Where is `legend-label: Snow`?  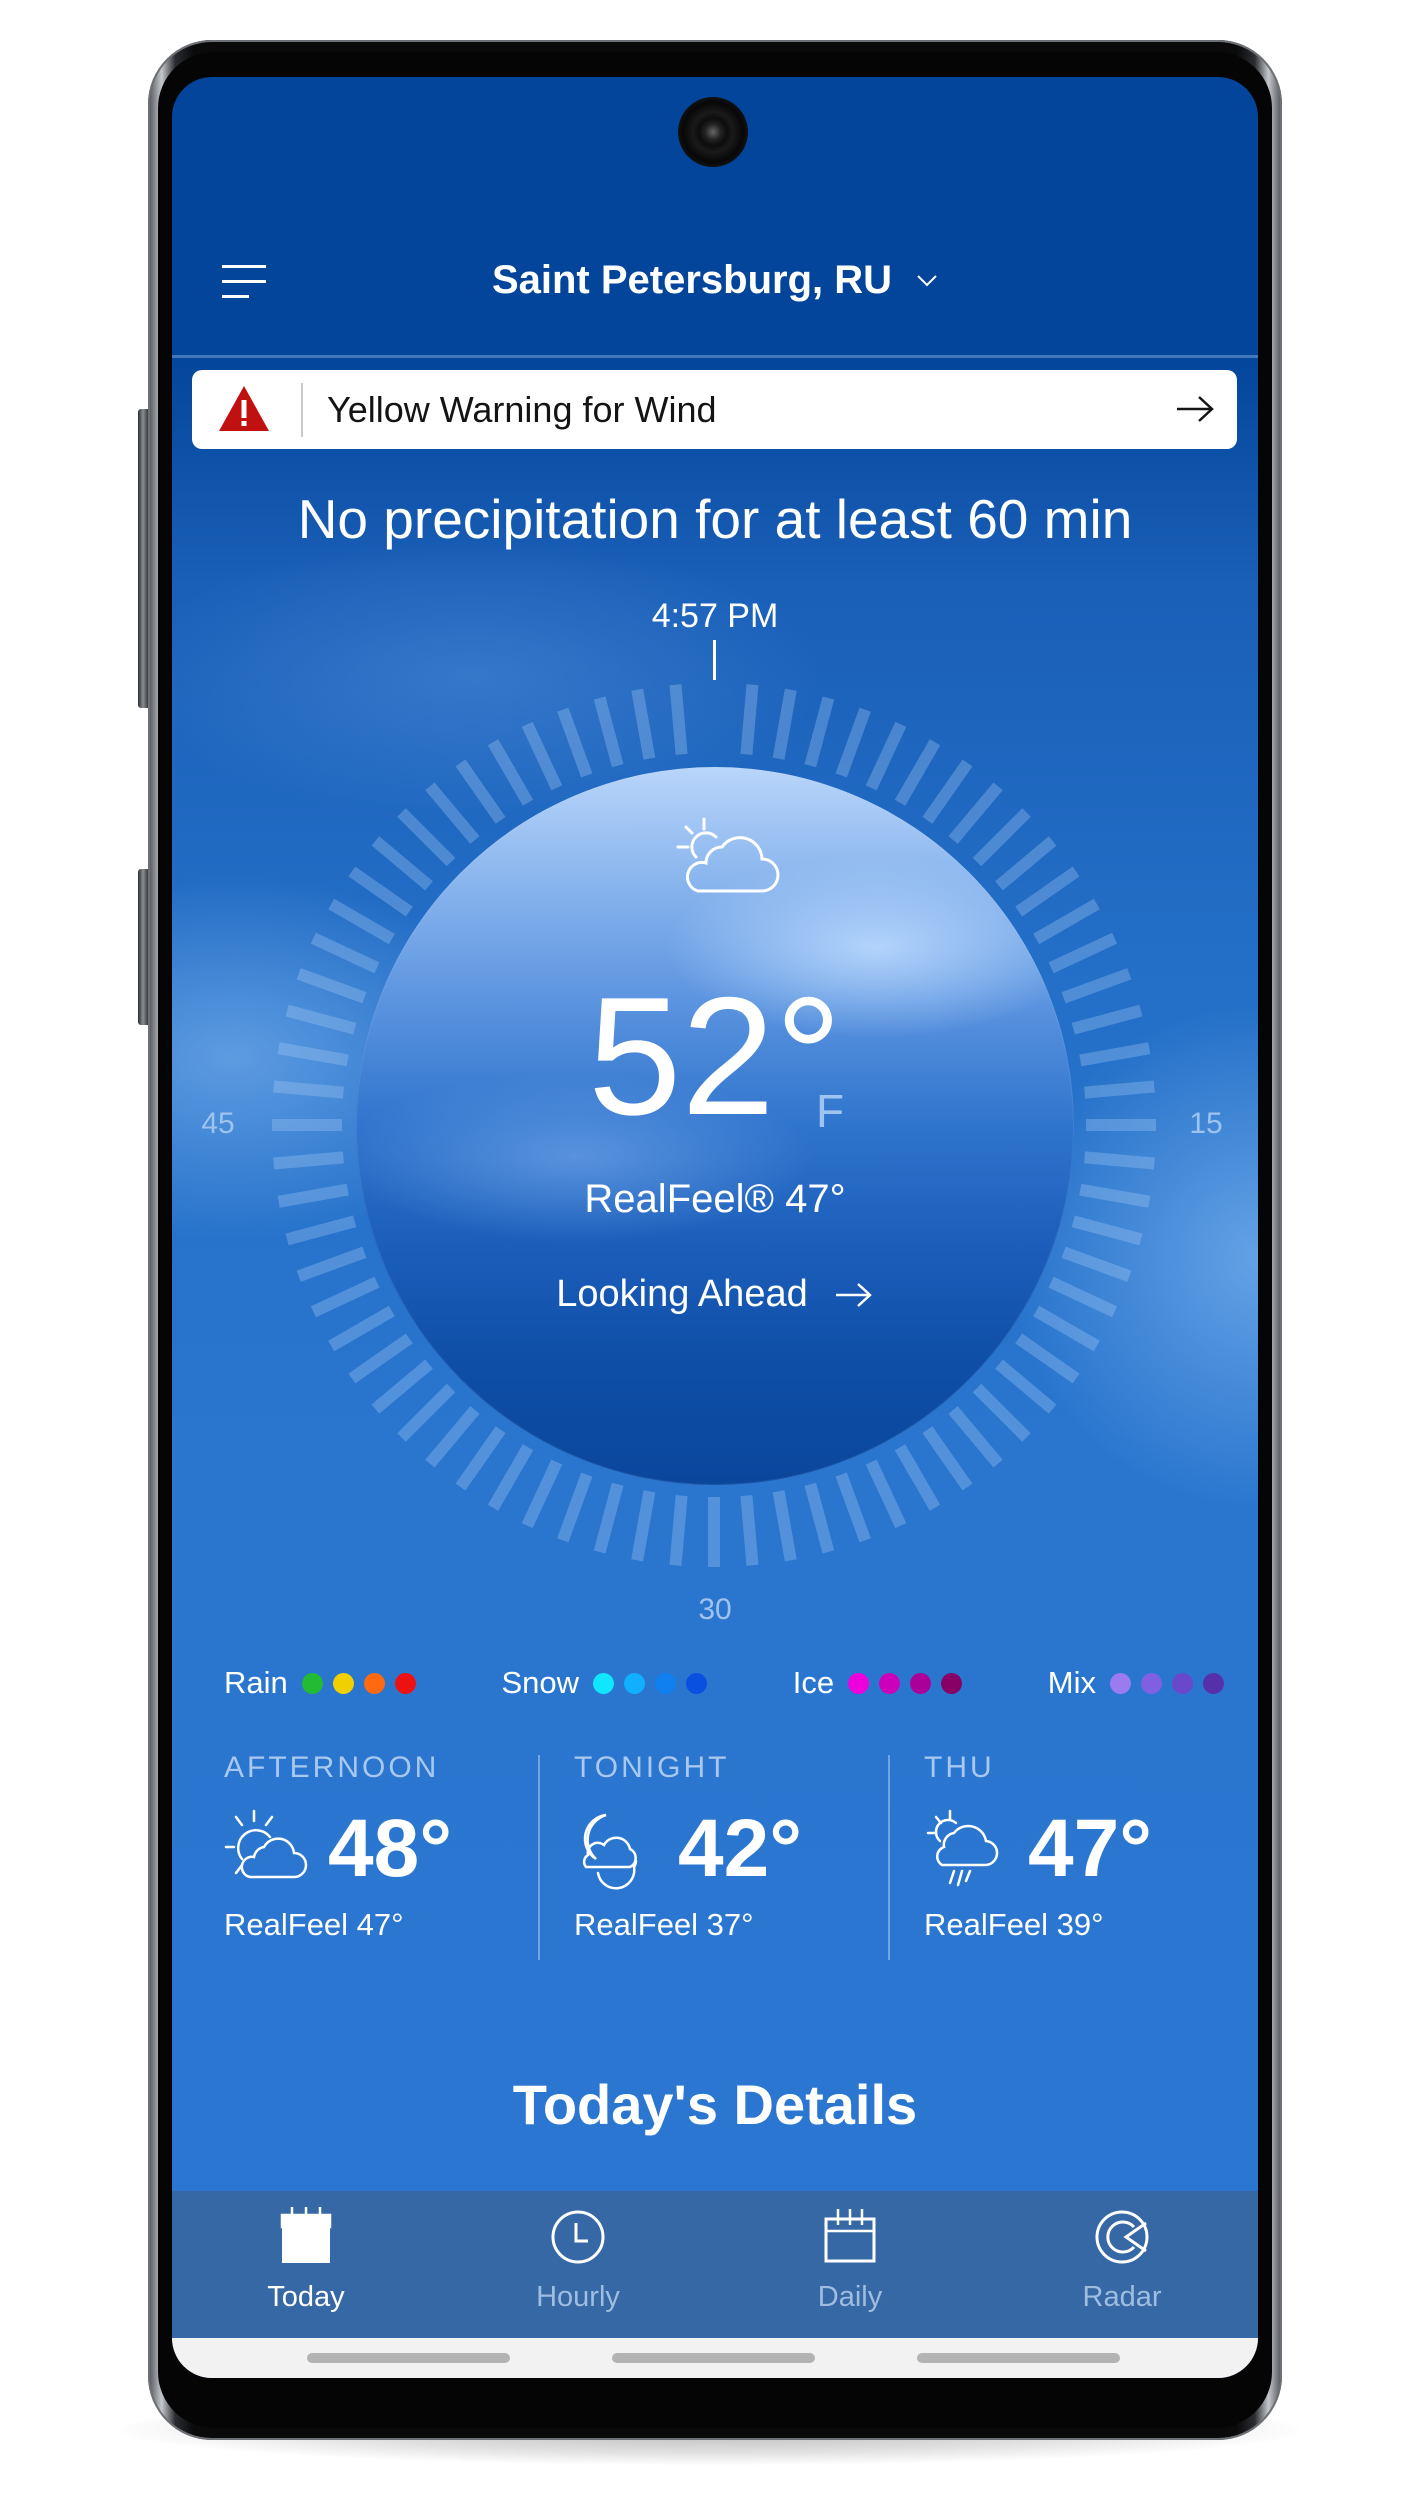 legend-label: Snow is located at coordinates (540, 1682).